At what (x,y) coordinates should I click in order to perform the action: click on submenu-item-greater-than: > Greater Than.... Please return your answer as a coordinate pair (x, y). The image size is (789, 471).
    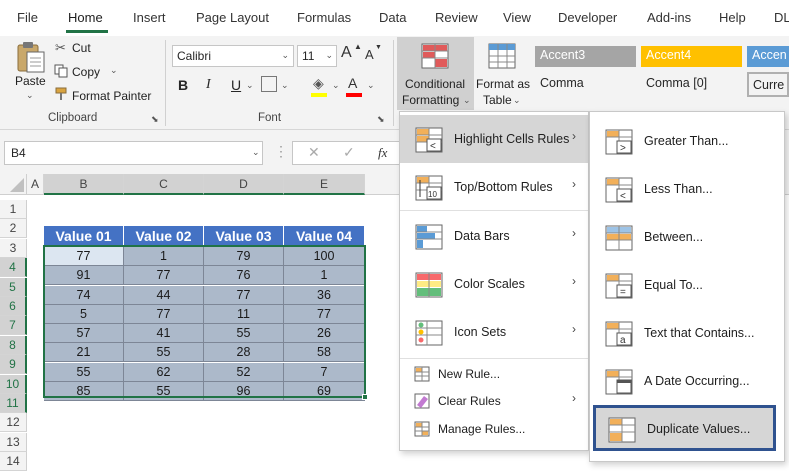
    Looking at the image, I should click on (687, 141).